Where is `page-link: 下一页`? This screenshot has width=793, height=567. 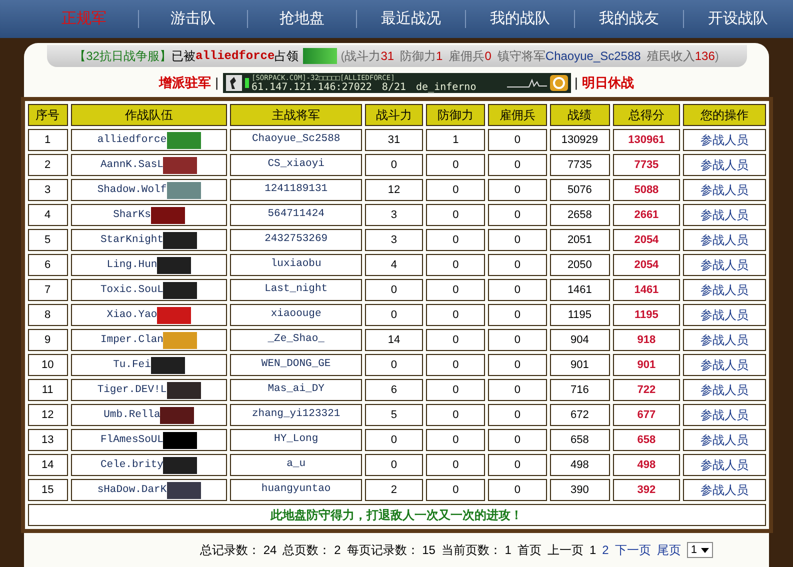 page-link: 下一页 is located at coordinates (632, 550).